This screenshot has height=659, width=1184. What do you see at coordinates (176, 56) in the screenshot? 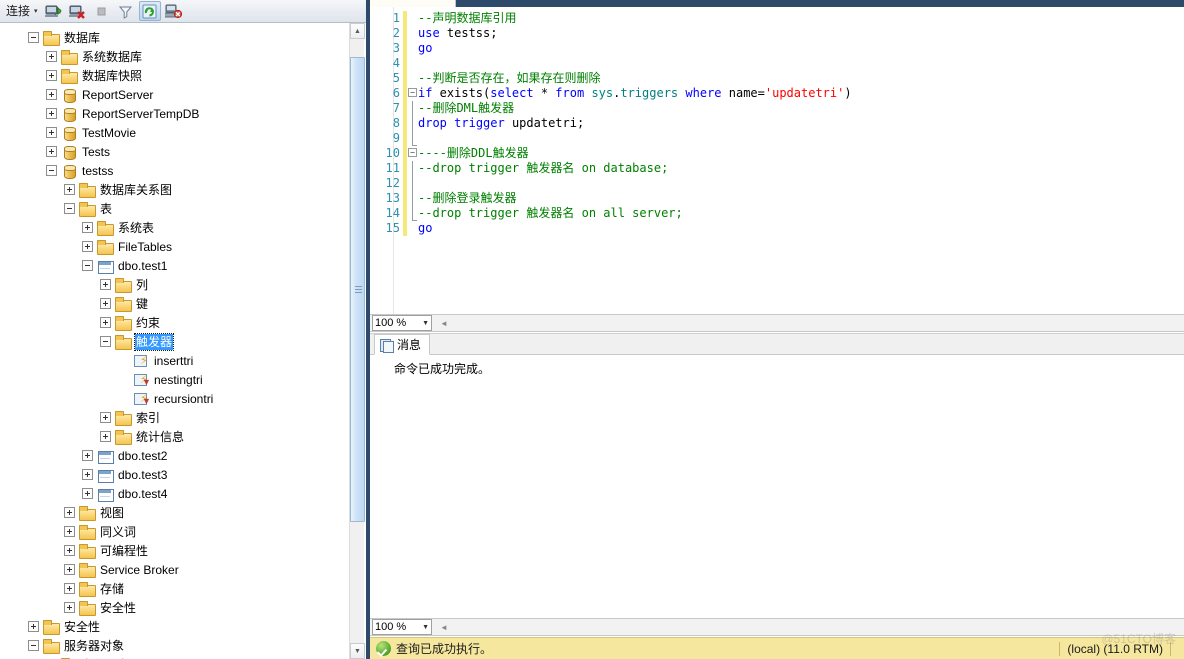
I see `tree-node: 系统数据库` at bounding box center [176, 56].